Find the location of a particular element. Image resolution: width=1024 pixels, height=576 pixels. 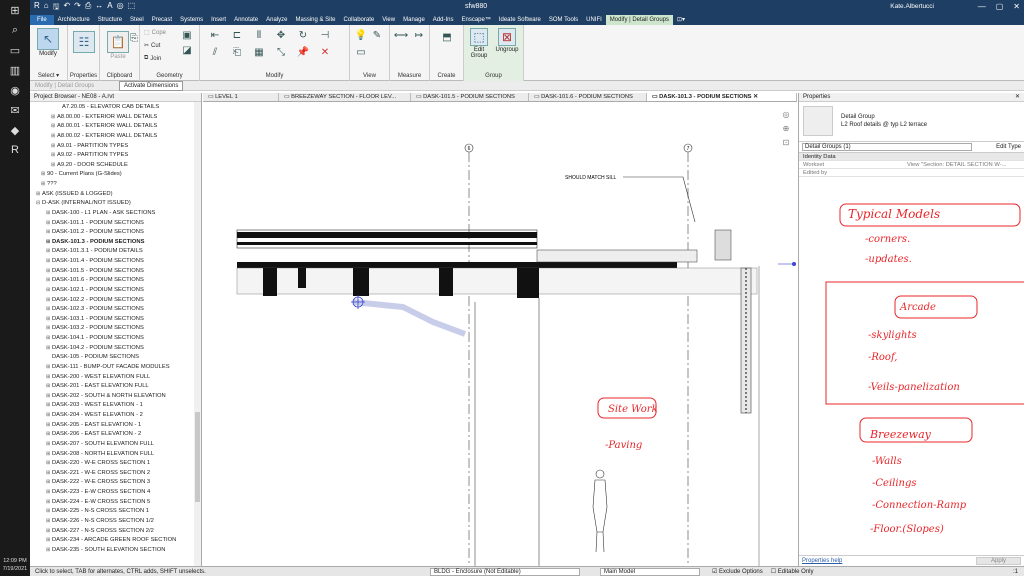

scale-icon: ⤡ is located at coordinates (281, 52).